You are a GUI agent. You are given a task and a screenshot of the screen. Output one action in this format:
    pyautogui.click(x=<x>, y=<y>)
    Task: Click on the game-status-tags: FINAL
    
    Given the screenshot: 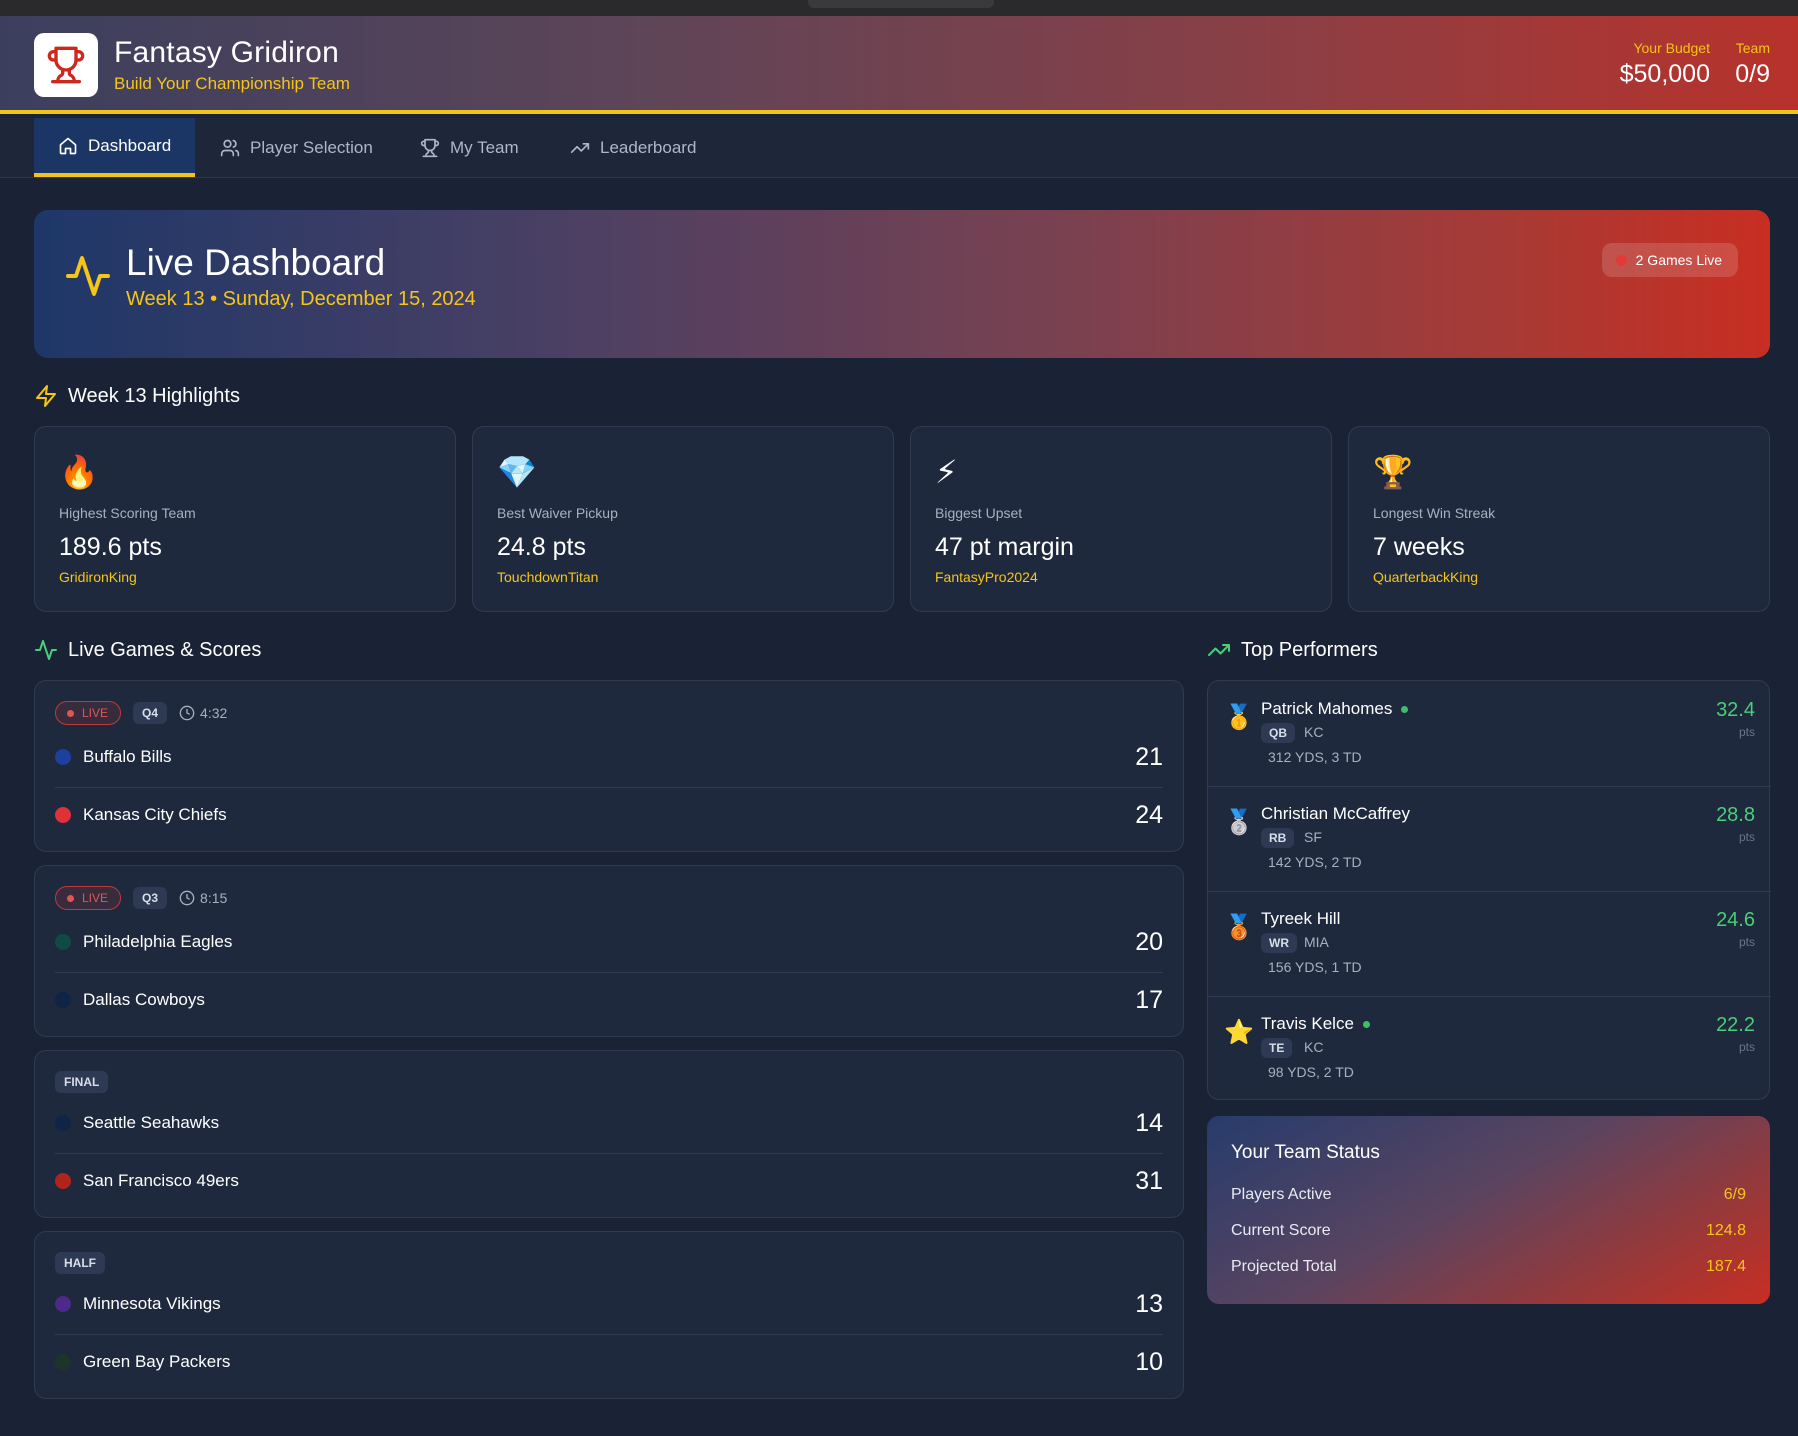 What is the action you would take?
    pyautogui.click(x=82, y=1082)
    